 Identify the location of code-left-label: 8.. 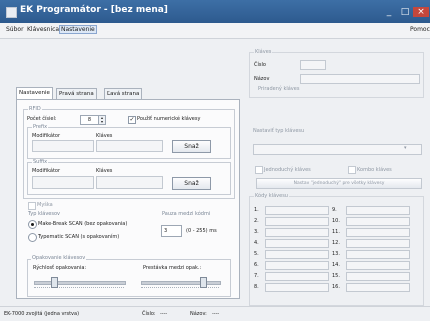
(256, 287).